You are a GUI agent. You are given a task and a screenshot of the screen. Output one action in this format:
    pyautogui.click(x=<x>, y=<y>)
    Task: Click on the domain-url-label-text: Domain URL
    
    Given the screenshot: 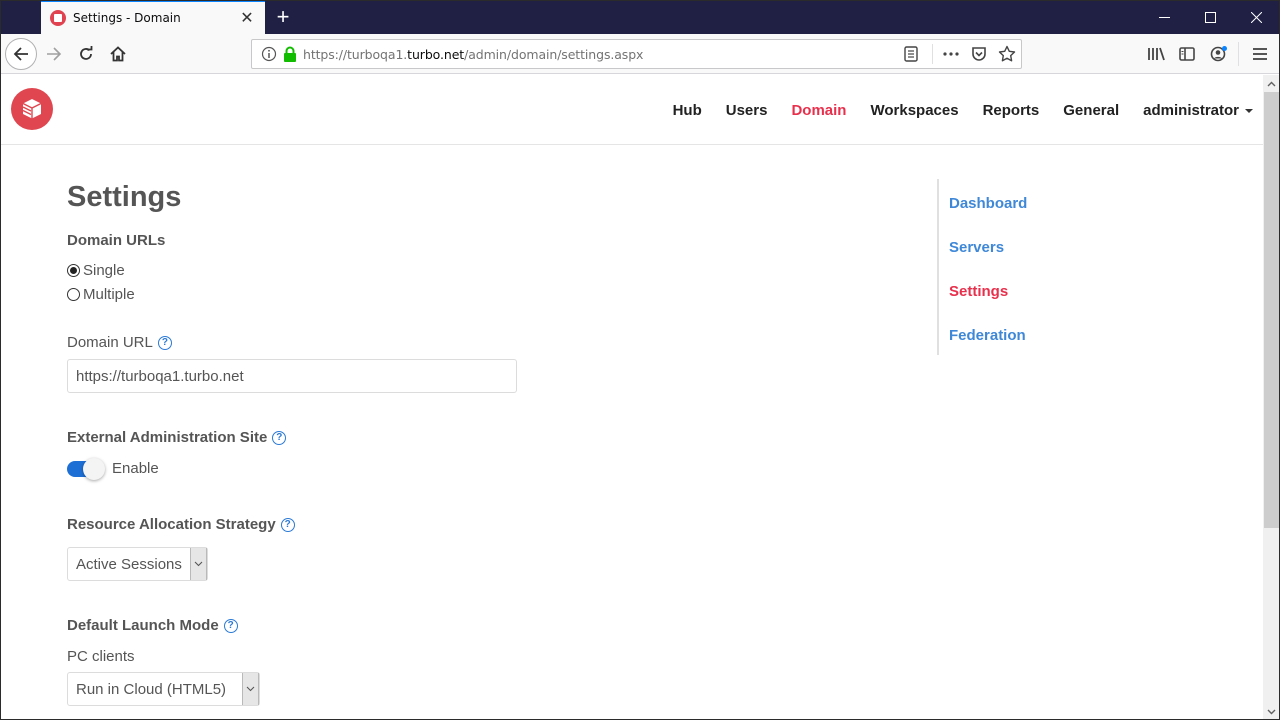 What is the action you would take?
    pyautogui.click(x=110, y=342)
    